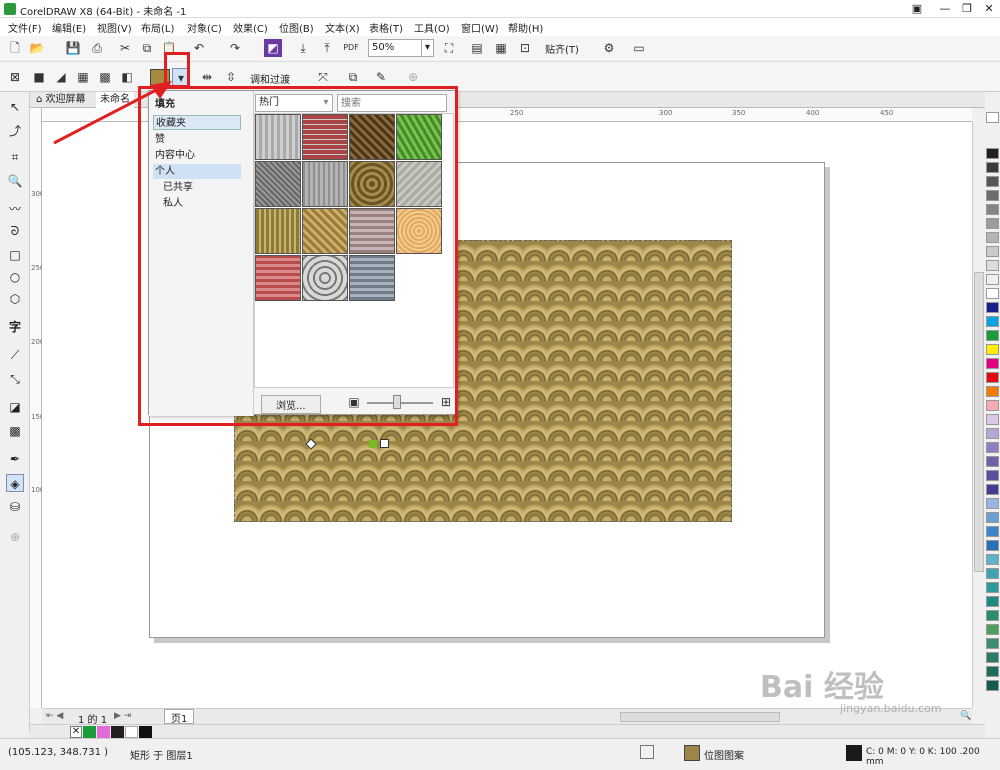 This screenshot has width=1000, height=770. I want to click on save-icon: 💾, so click(73, 48).